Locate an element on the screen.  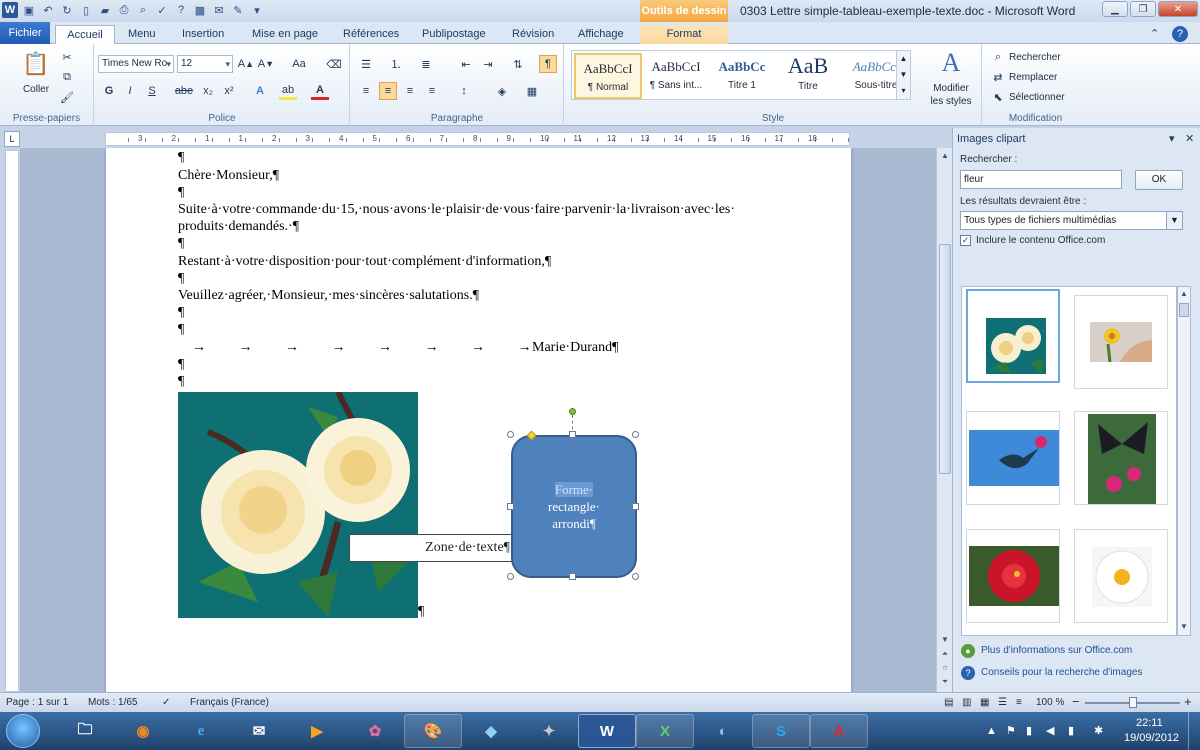
minimize-button: ▁ is located at coordinates (1115, 9).